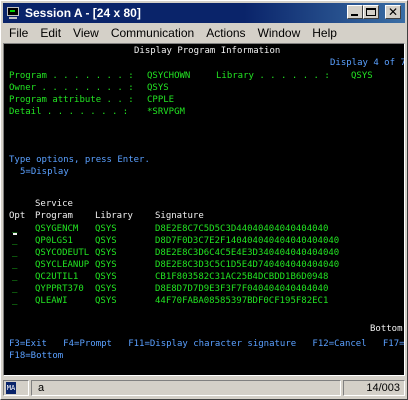 The width and height of the screenshot is (408, 400). Describe the element at coordinates (242, 289) in the screenshot. I see `row-signature: D8E8D7D7D9E3F3F7F040404040404040` at that location.